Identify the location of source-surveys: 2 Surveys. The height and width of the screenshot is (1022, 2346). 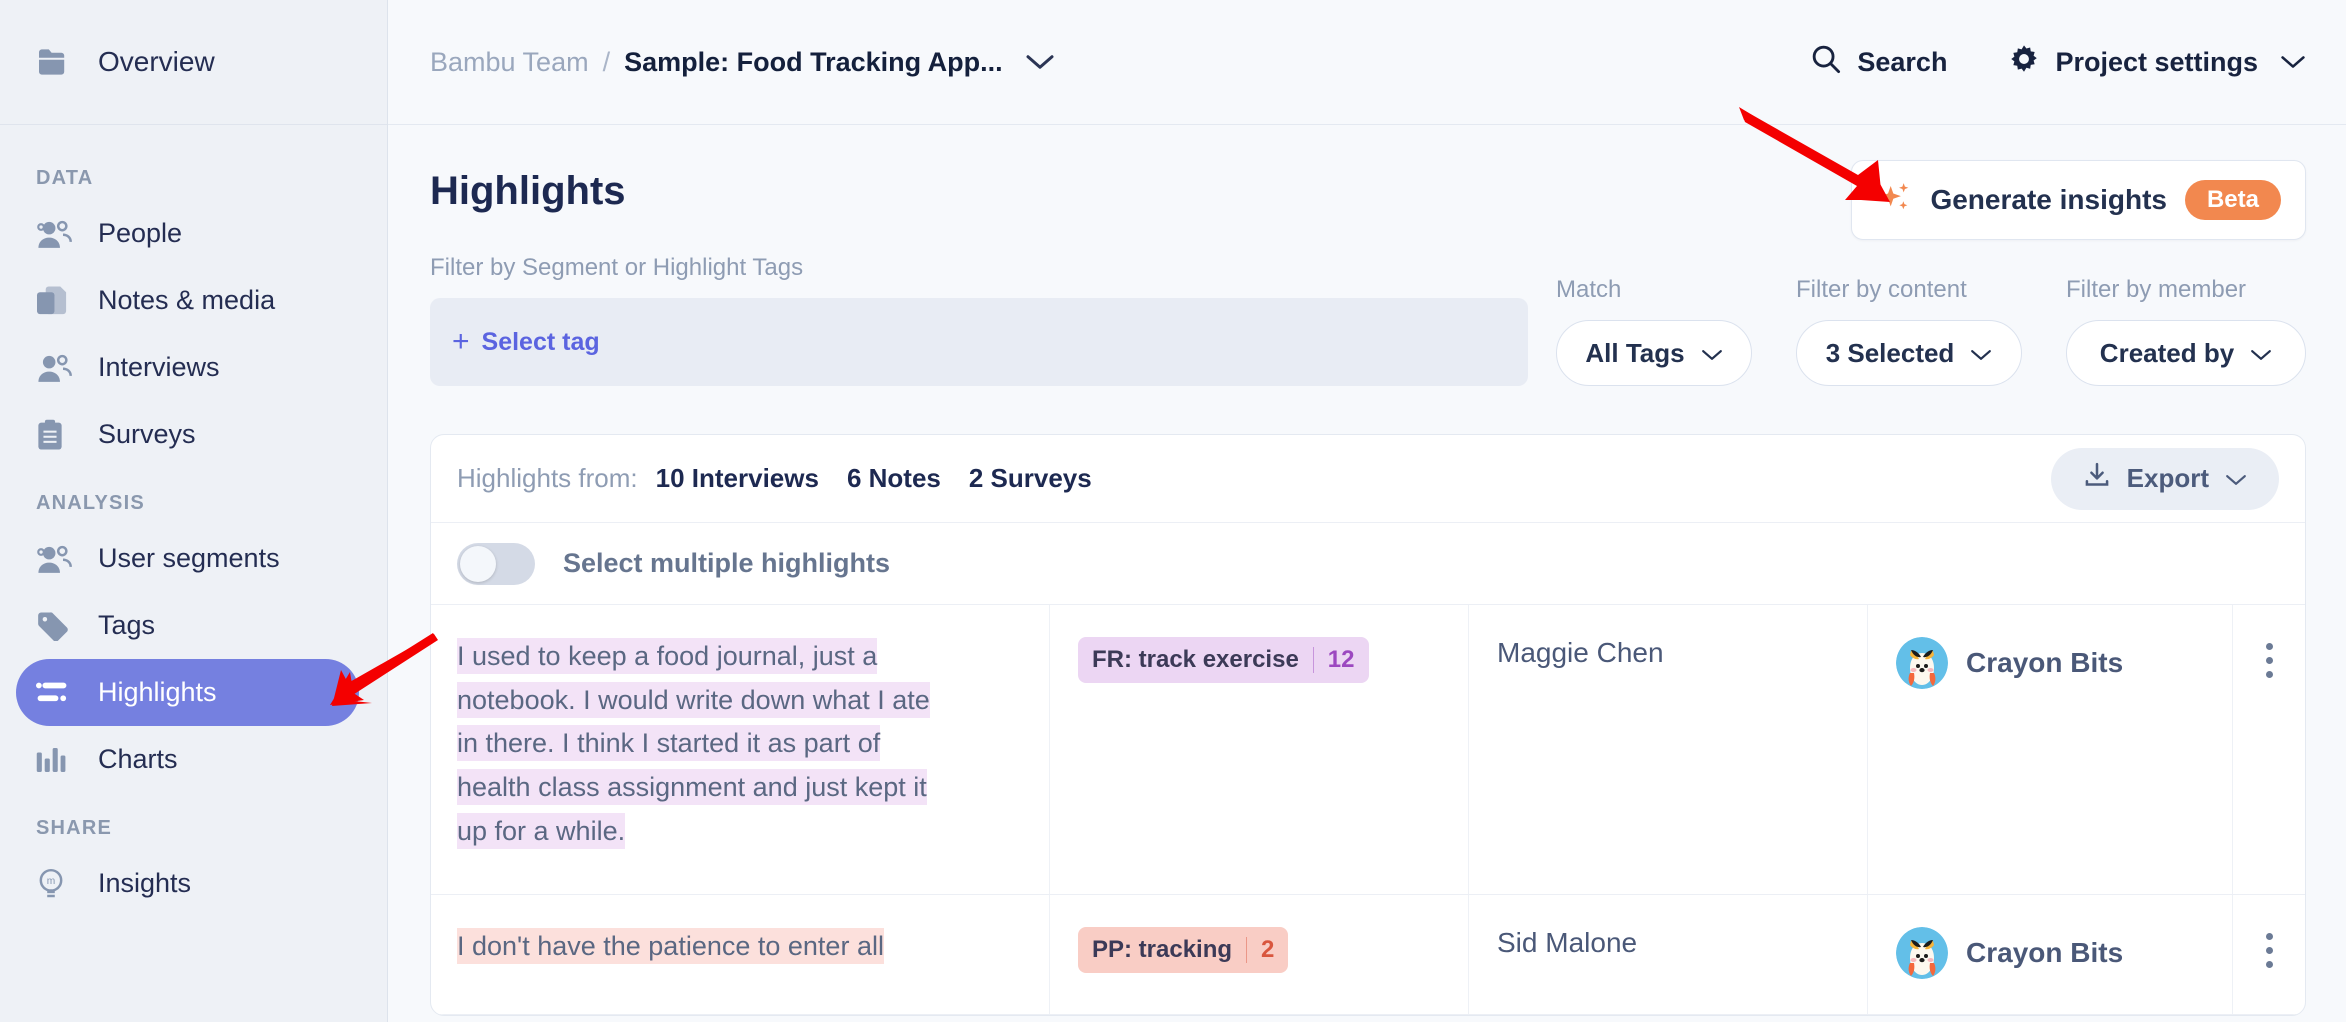
(1030, 478).